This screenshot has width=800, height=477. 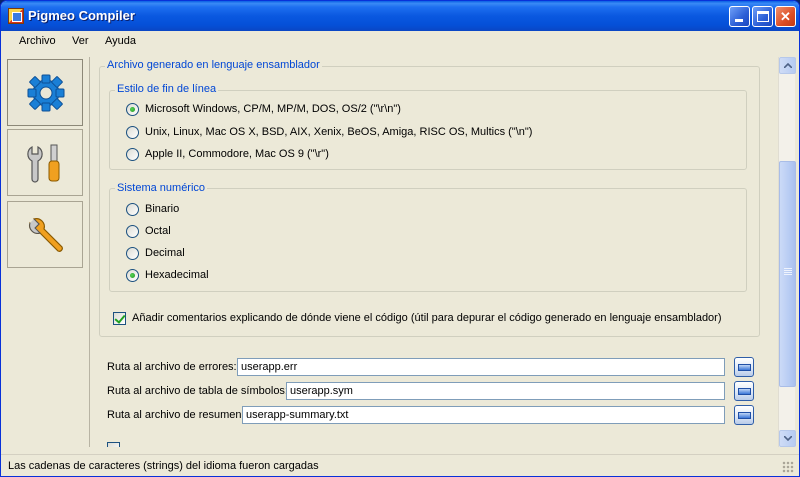 I want to click on resize-grip-icon, so click(x=788, y=467).